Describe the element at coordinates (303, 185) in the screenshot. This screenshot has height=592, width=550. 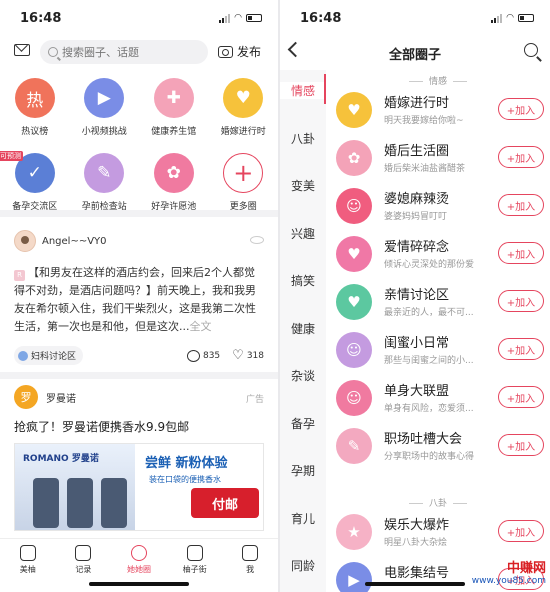
I see `category-item: 变美` at that location.